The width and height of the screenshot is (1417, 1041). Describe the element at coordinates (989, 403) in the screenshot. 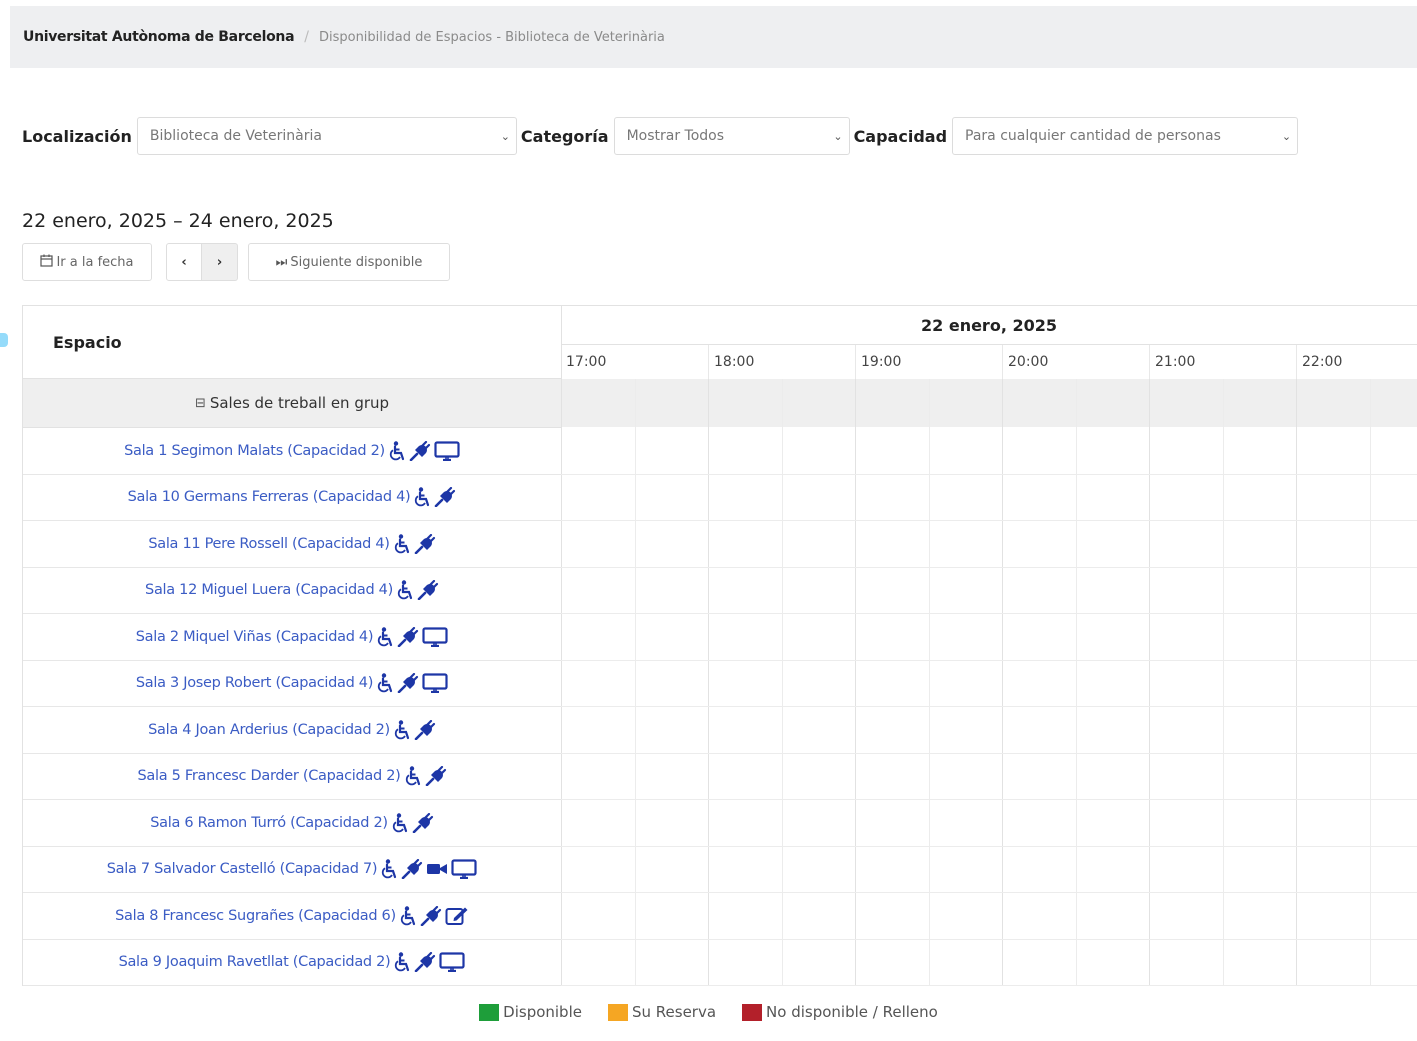

I see `group-timeline-row` at that location.